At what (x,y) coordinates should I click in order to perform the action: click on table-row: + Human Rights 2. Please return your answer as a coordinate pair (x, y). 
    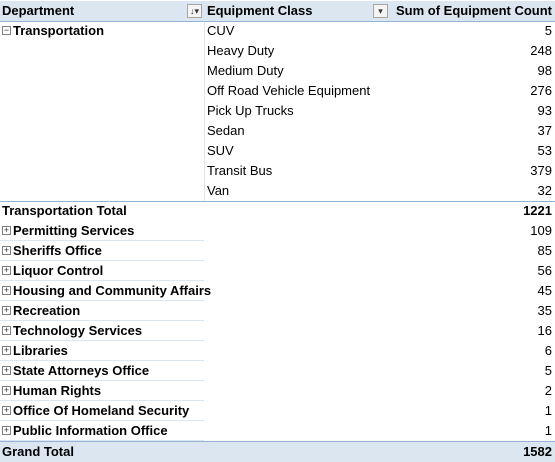
    Looking at the image, I should click on (277, 391).